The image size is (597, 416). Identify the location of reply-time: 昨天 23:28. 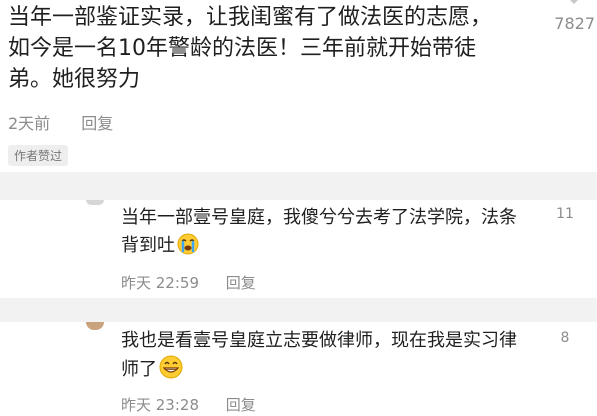
(160, 405).